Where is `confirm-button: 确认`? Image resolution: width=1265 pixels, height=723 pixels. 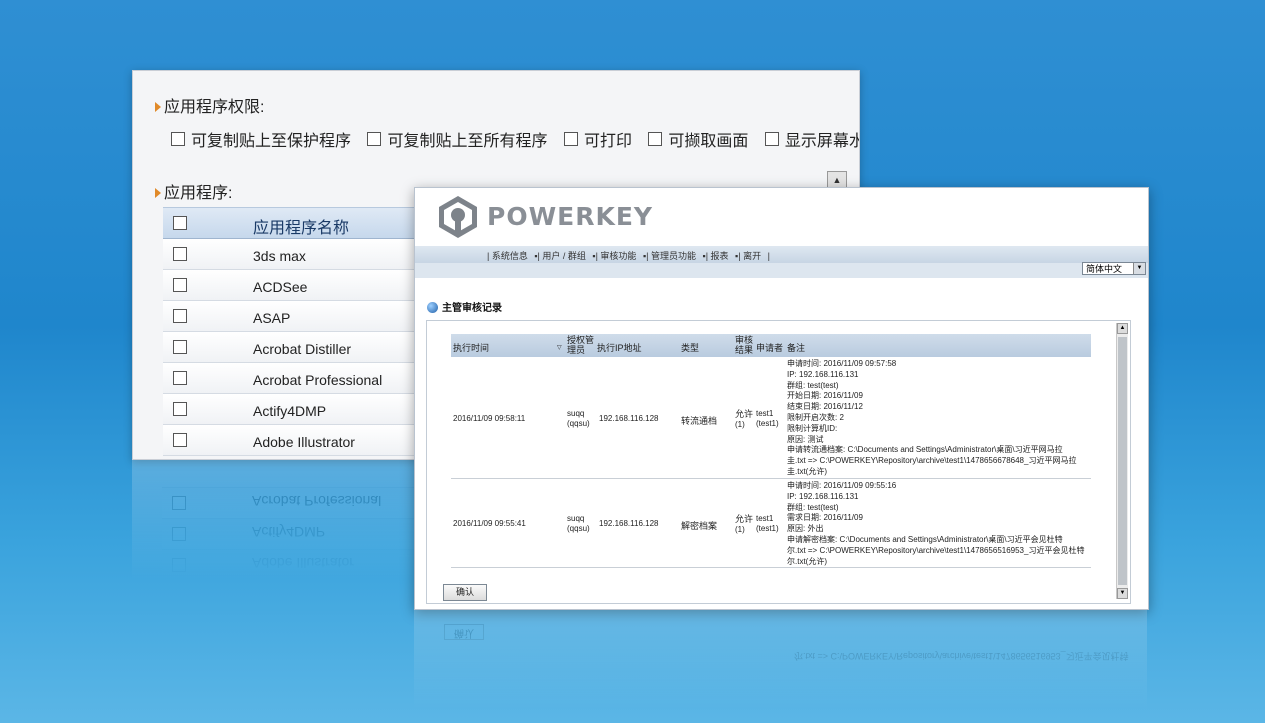 confirm-button: 确认 is located at coordinates (465, 592).